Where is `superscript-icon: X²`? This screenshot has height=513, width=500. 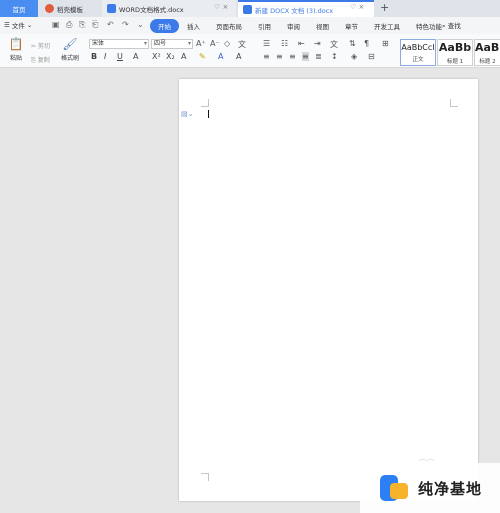 superscript-icon: X² is located at coordinates (156, 56).